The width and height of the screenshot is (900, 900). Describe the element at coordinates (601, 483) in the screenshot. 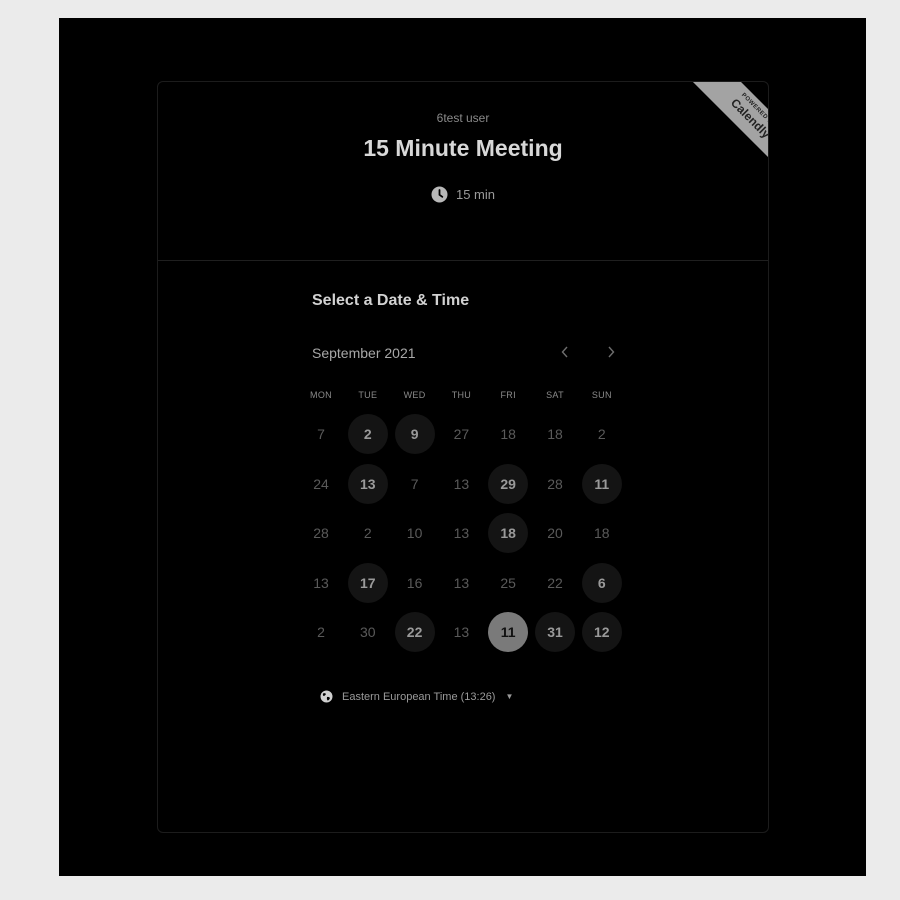

I see `available-day: 11` at that location.